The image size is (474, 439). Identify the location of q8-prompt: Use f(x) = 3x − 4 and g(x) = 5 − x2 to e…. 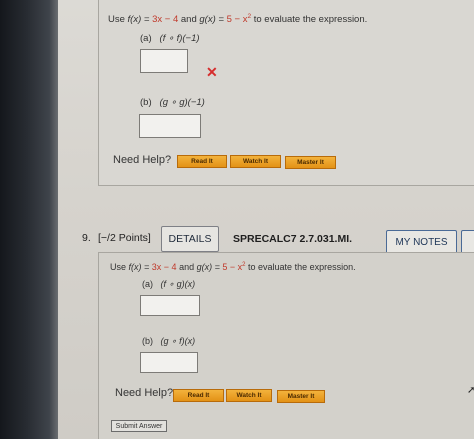
(238, 19).